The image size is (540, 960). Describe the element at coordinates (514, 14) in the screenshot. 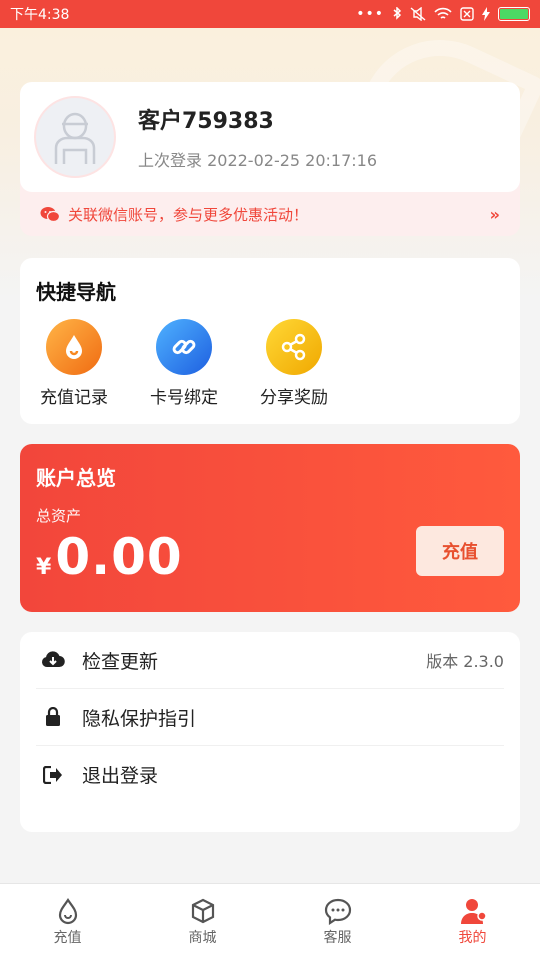

I see `battery-icon` at that location.